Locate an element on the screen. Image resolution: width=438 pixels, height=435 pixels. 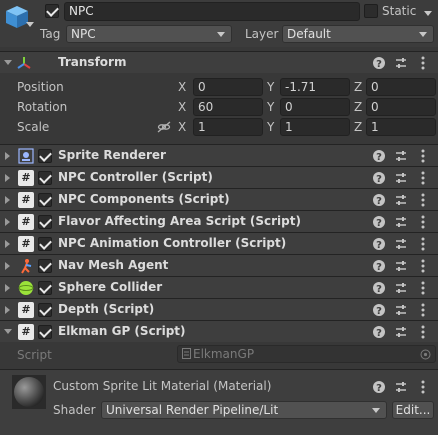
rotation-label: Rotation is located at coordinates (42, 107).